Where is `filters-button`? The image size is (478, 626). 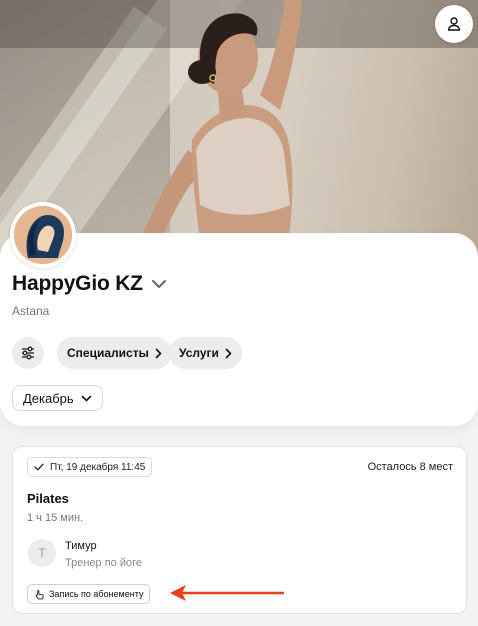
filters-button is located at coordinates (28, 353).